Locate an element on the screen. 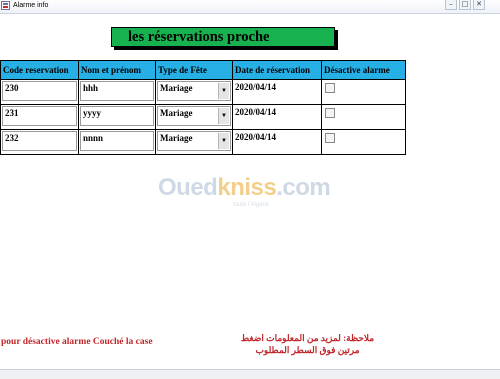 Image resolution: width=500 pixels, height=379 pixels. table-row: 230 hhh Mariage ▼ 2020/04/14 is located at coordinates (203, 92).